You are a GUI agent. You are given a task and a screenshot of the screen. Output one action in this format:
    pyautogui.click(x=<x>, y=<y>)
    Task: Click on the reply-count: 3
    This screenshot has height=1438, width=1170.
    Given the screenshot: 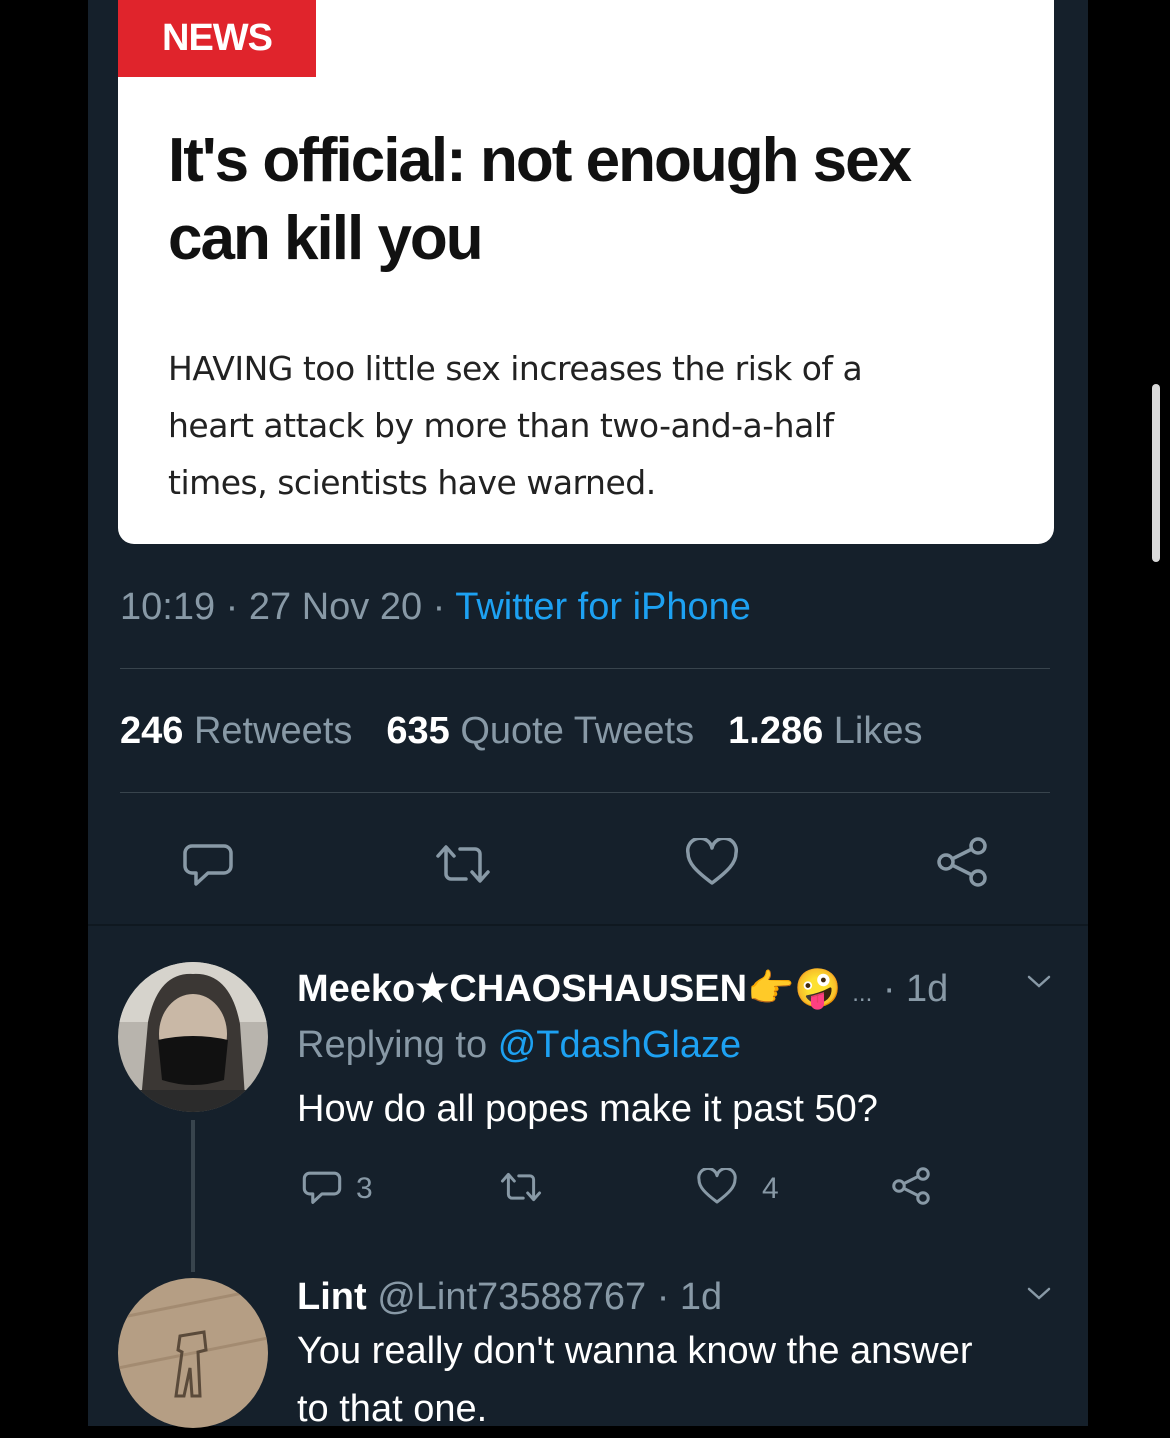 What is the action you would take?
    pyautogui.click(x=364, y=1188)
    